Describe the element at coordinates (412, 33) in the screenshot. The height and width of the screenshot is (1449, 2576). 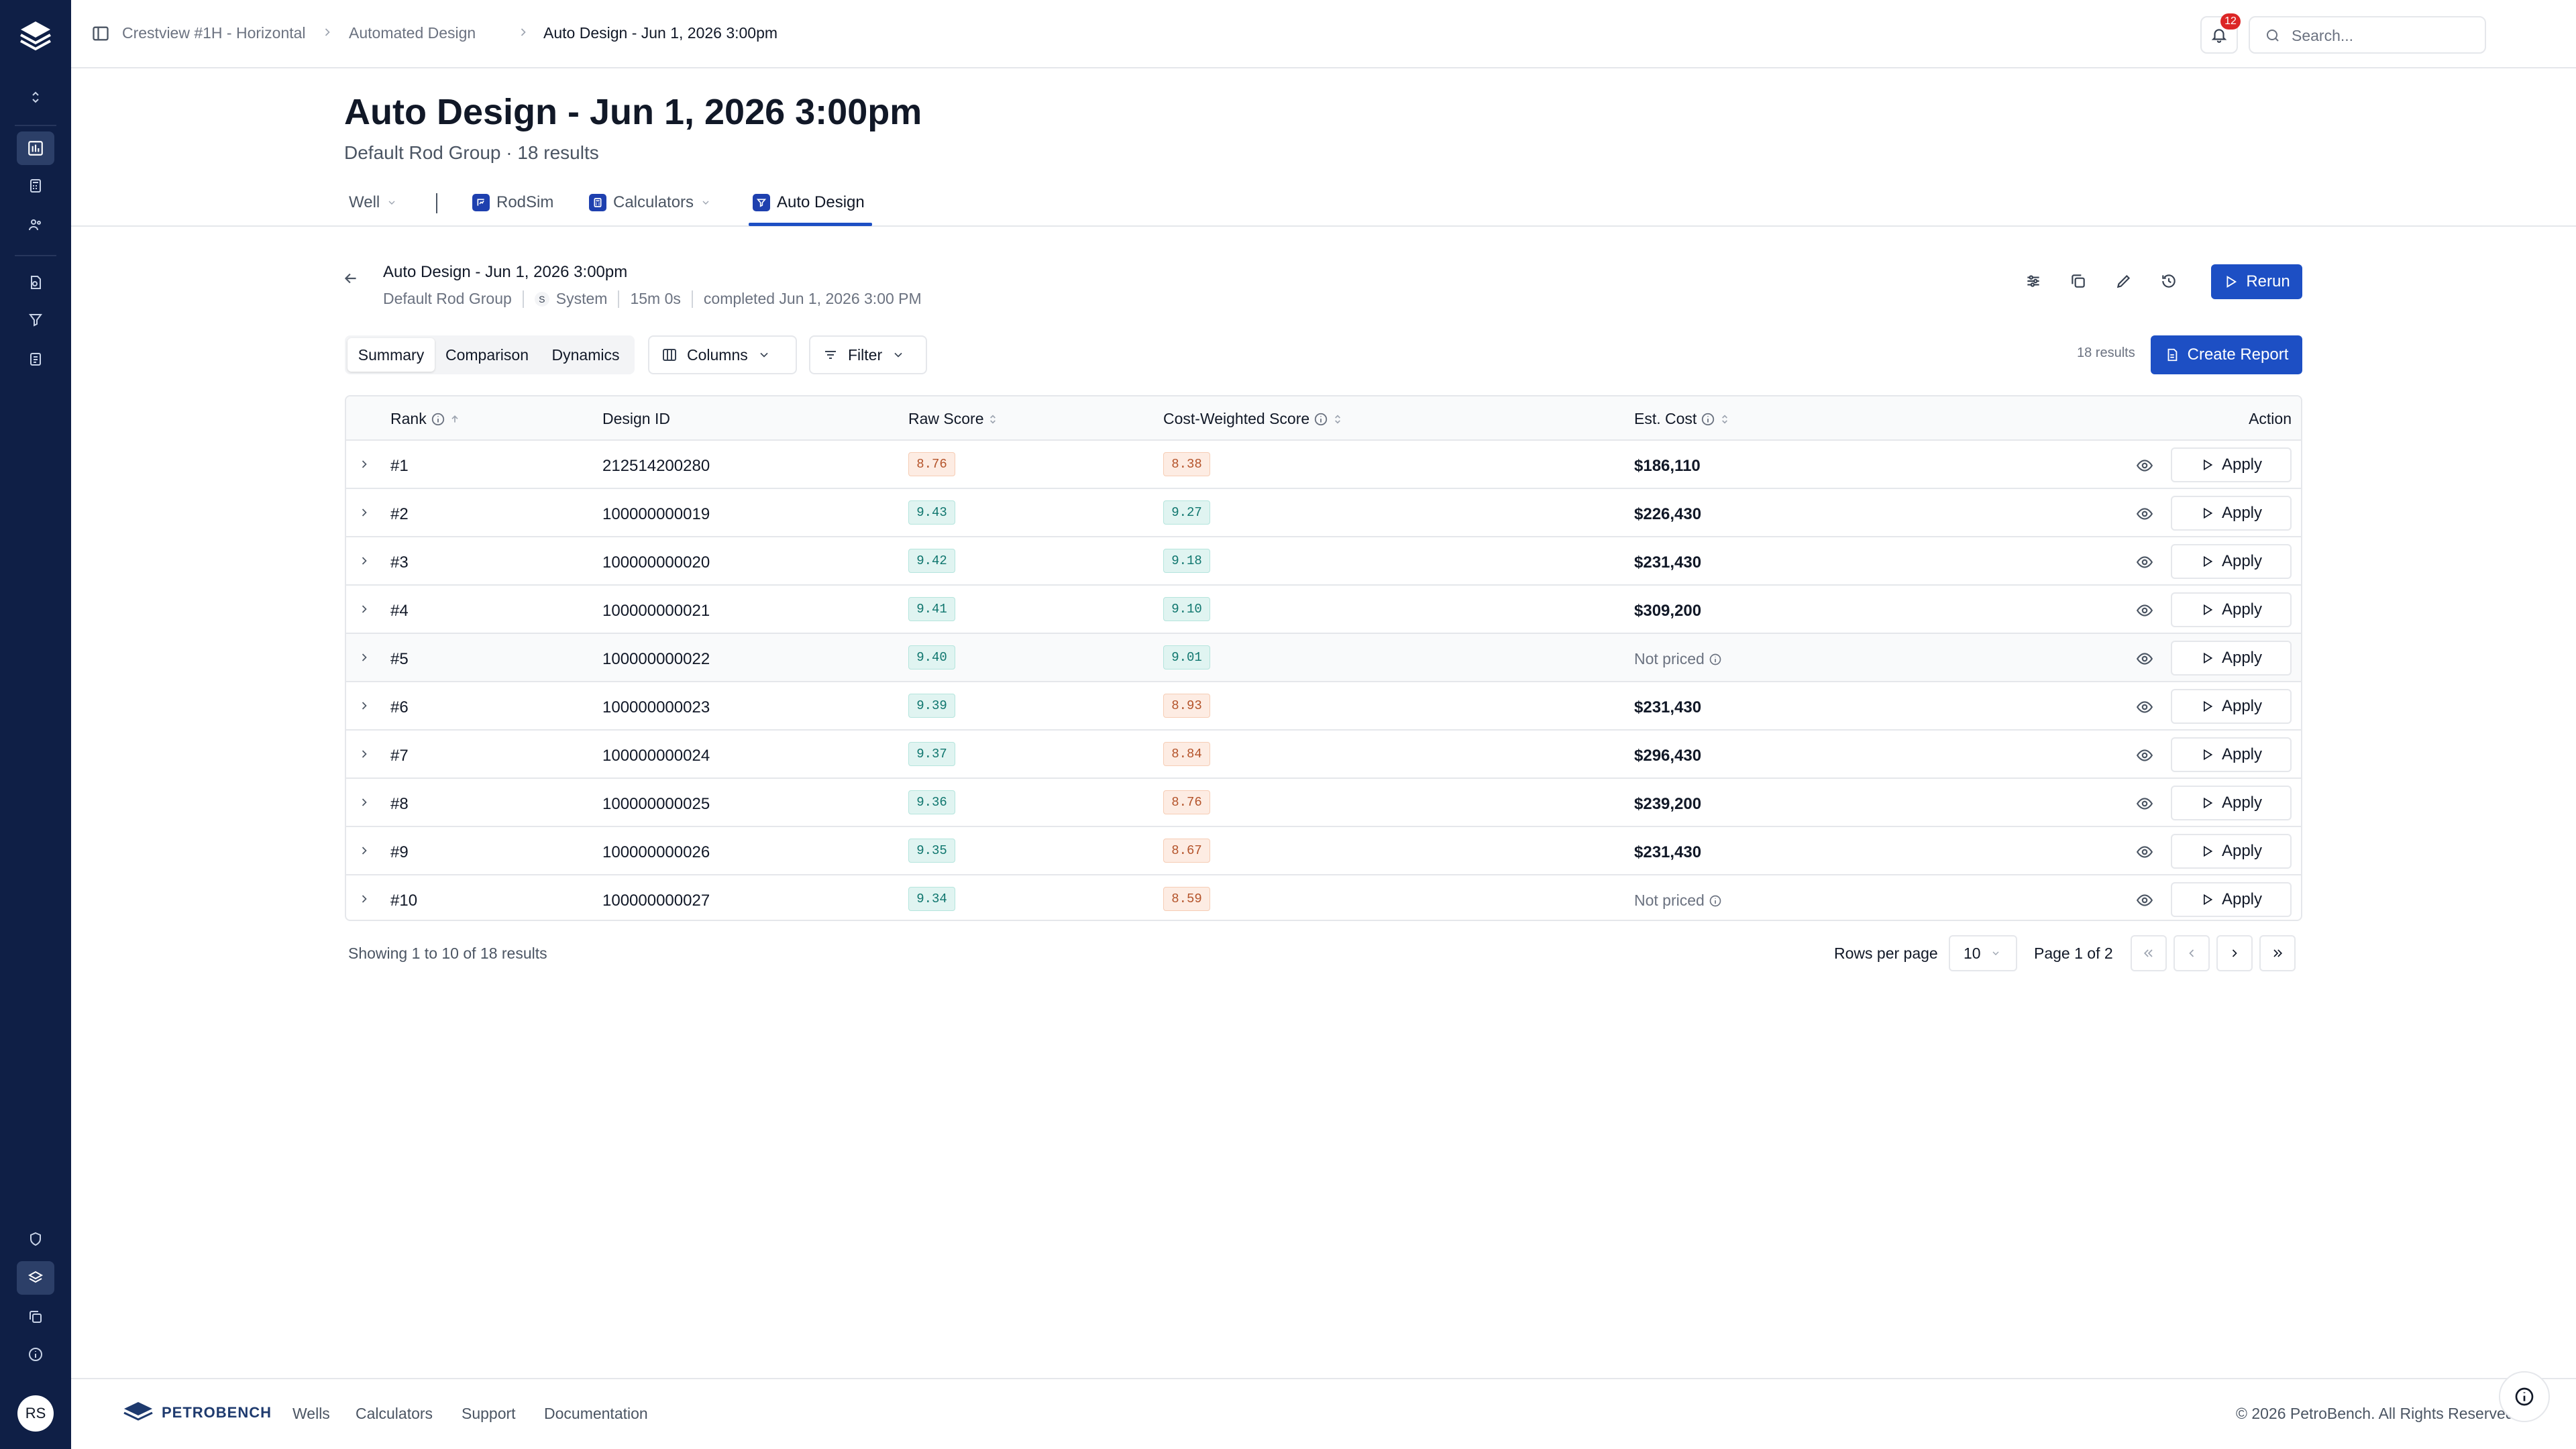
I see `breadcrumb-automated-design: Automated Design` at that location.